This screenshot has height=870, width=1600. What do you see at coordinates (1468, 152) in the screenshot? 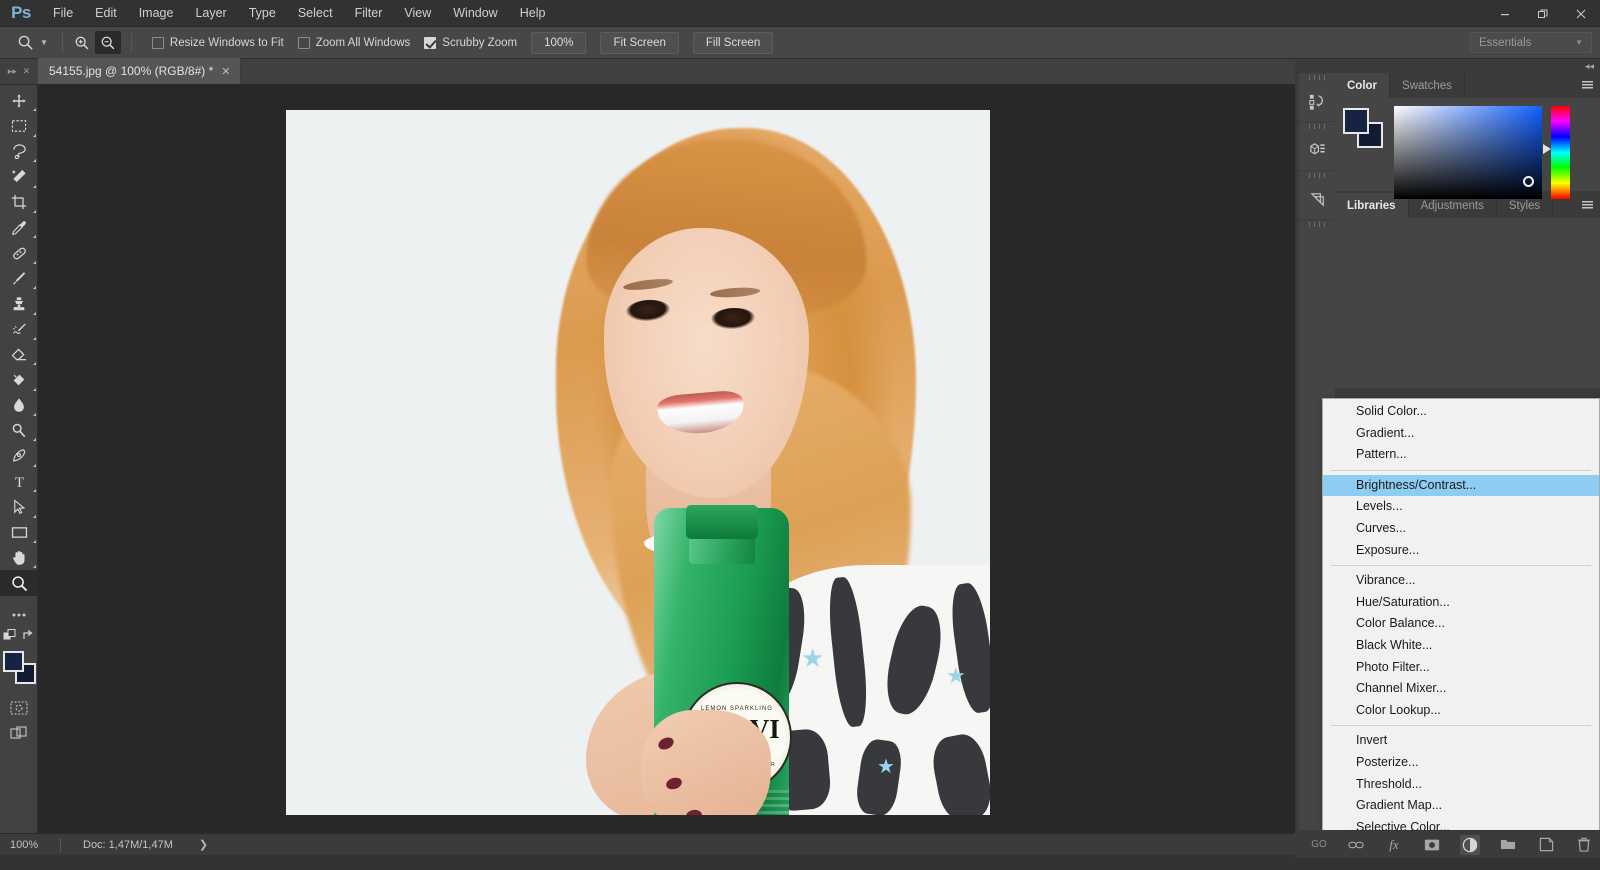
I see `saturation-value-field` at bounding box center [1468, 152].